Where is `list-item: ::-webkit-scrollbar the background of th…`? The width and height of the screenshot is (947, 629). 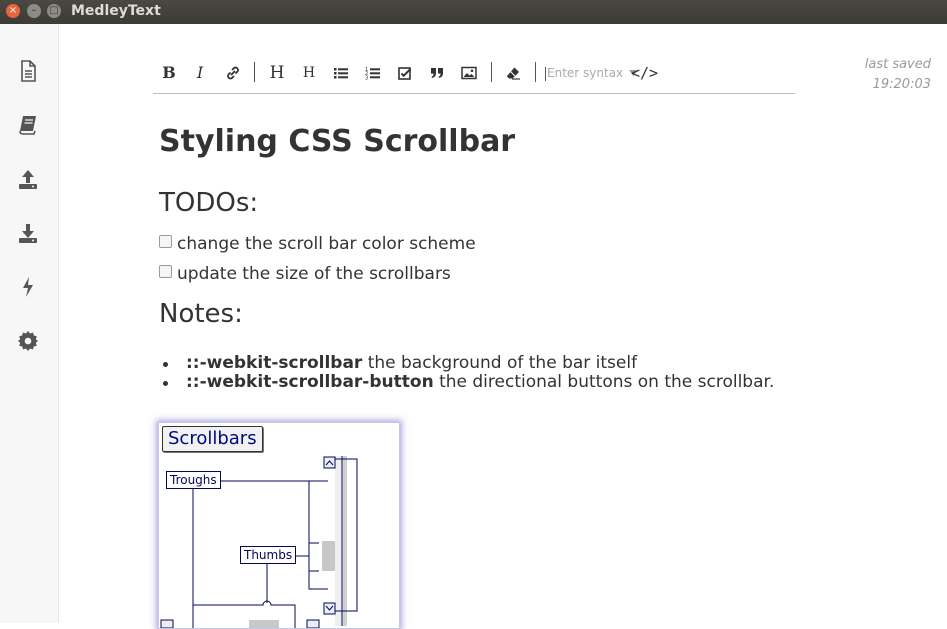
list-item: ::-webkit-scrollbar the background of th… is located at coordinates (466, 363).